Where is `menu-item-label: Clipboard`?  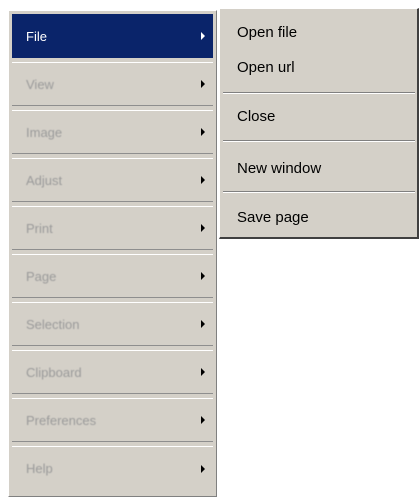 menu-item-label: Clipboard is located at coordinates (54, 372).